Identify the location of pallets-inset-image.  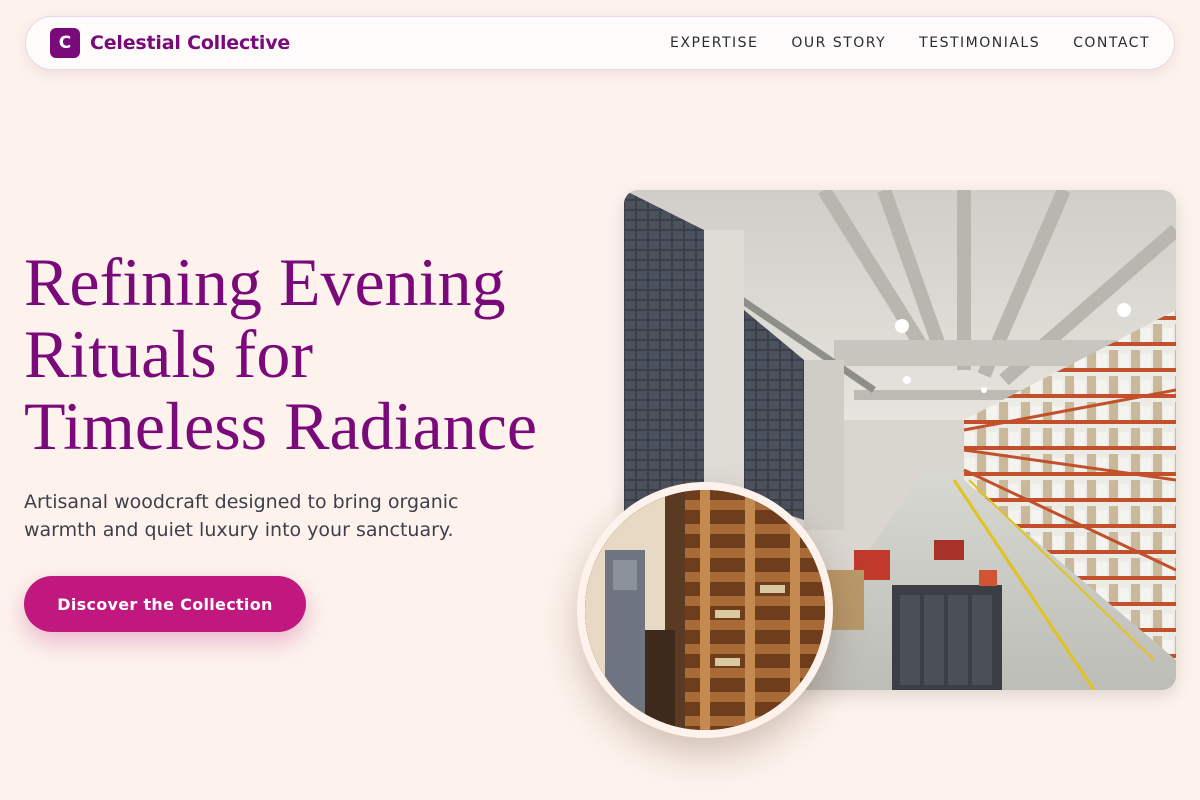
(705, 610).